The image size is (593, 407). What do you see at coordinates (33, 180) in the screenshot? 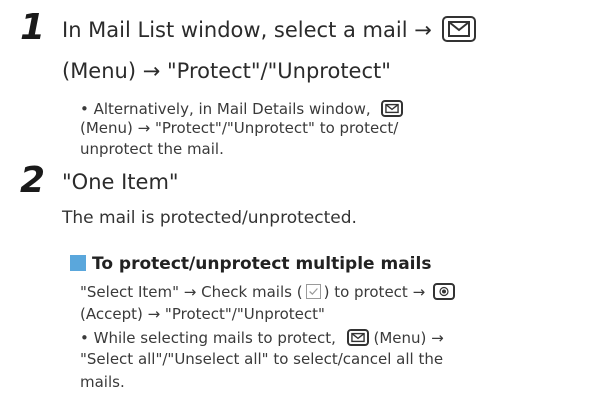
I see `step-number-2: 2` at bounding box center [33, 180].